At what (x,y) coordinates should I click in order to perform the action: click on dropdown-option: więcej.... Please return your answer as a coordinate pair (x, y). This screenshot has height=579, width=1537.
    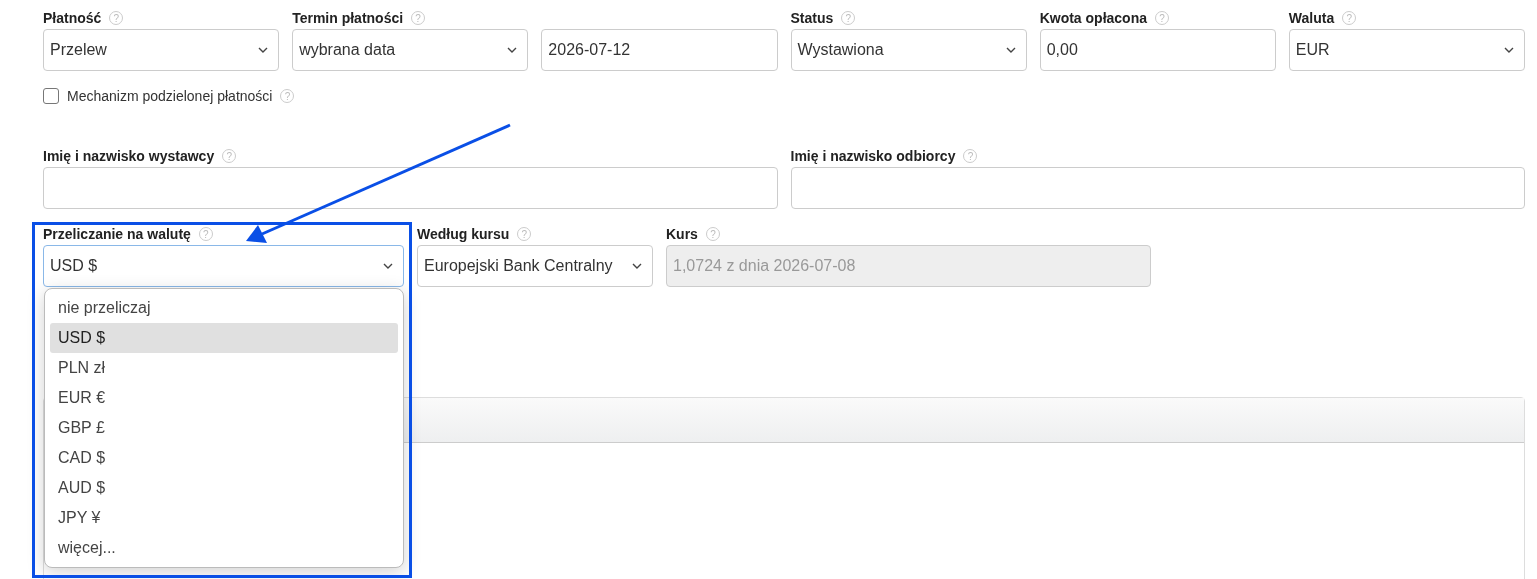
    Looking at the image, I should click on (224, 548).